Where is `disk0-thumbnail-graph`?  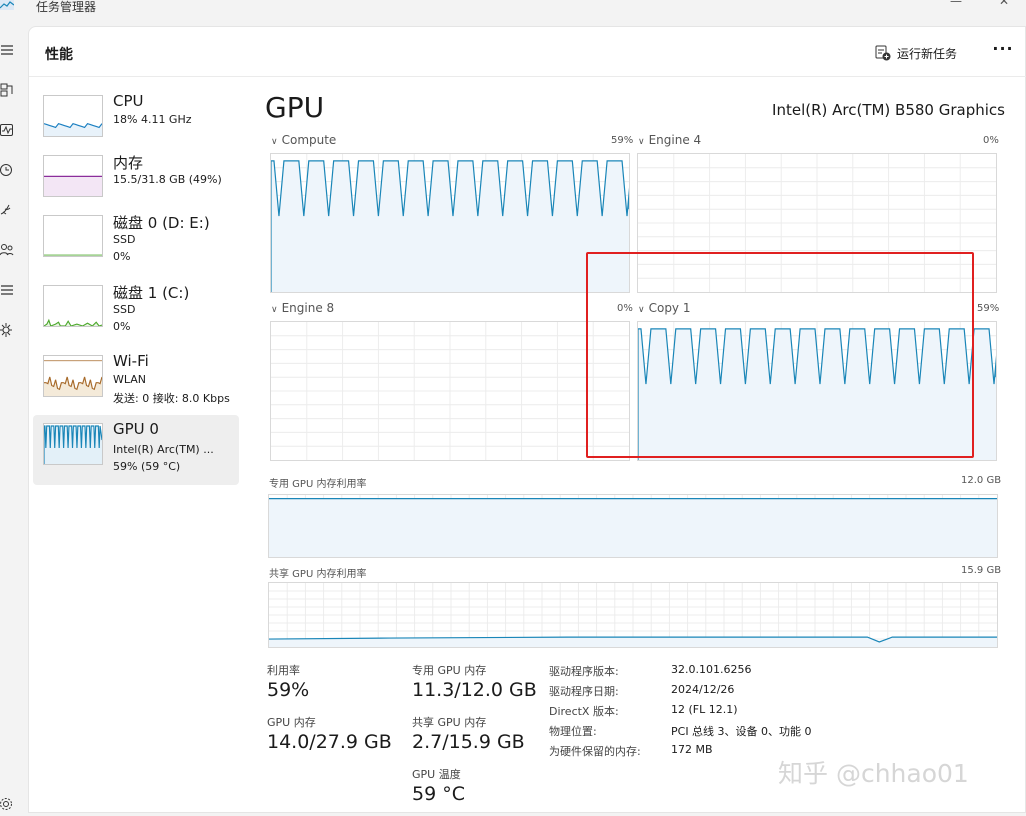
disk0-thumbnail-graph is located at coordinates (73, 236).